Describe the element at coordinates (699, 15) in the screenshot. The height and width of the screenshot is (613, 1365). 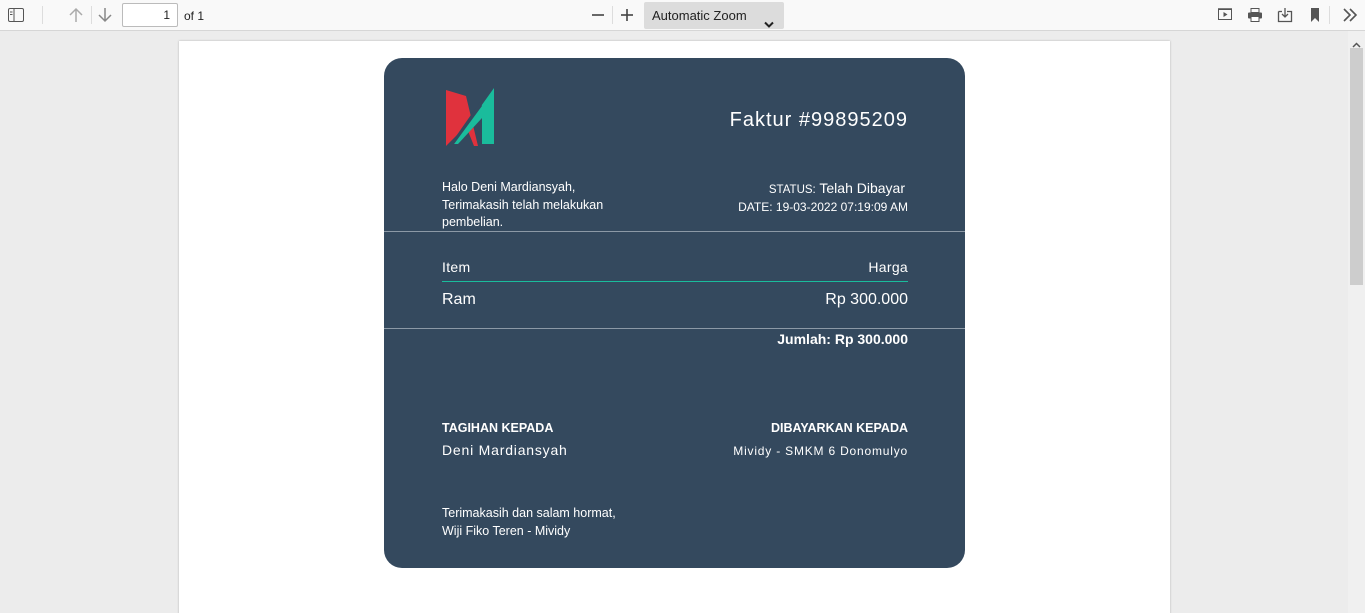
I see `zoom-select-value: Automatic Zoom` at that location.